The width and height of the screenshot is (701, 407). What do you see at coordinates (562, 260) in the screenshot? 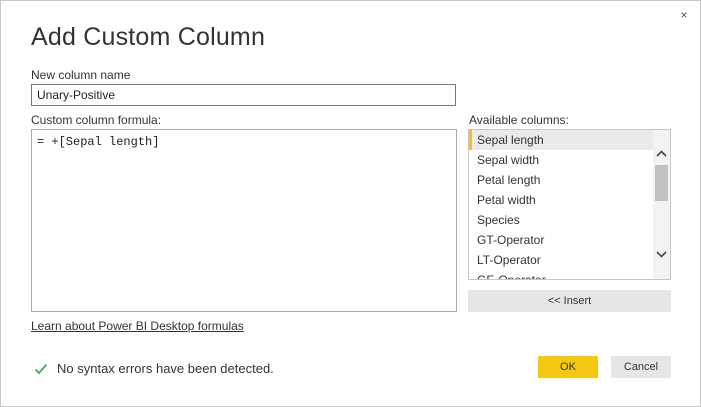
I see `column-item: LT-Operator` at bounding box center [562, 260].